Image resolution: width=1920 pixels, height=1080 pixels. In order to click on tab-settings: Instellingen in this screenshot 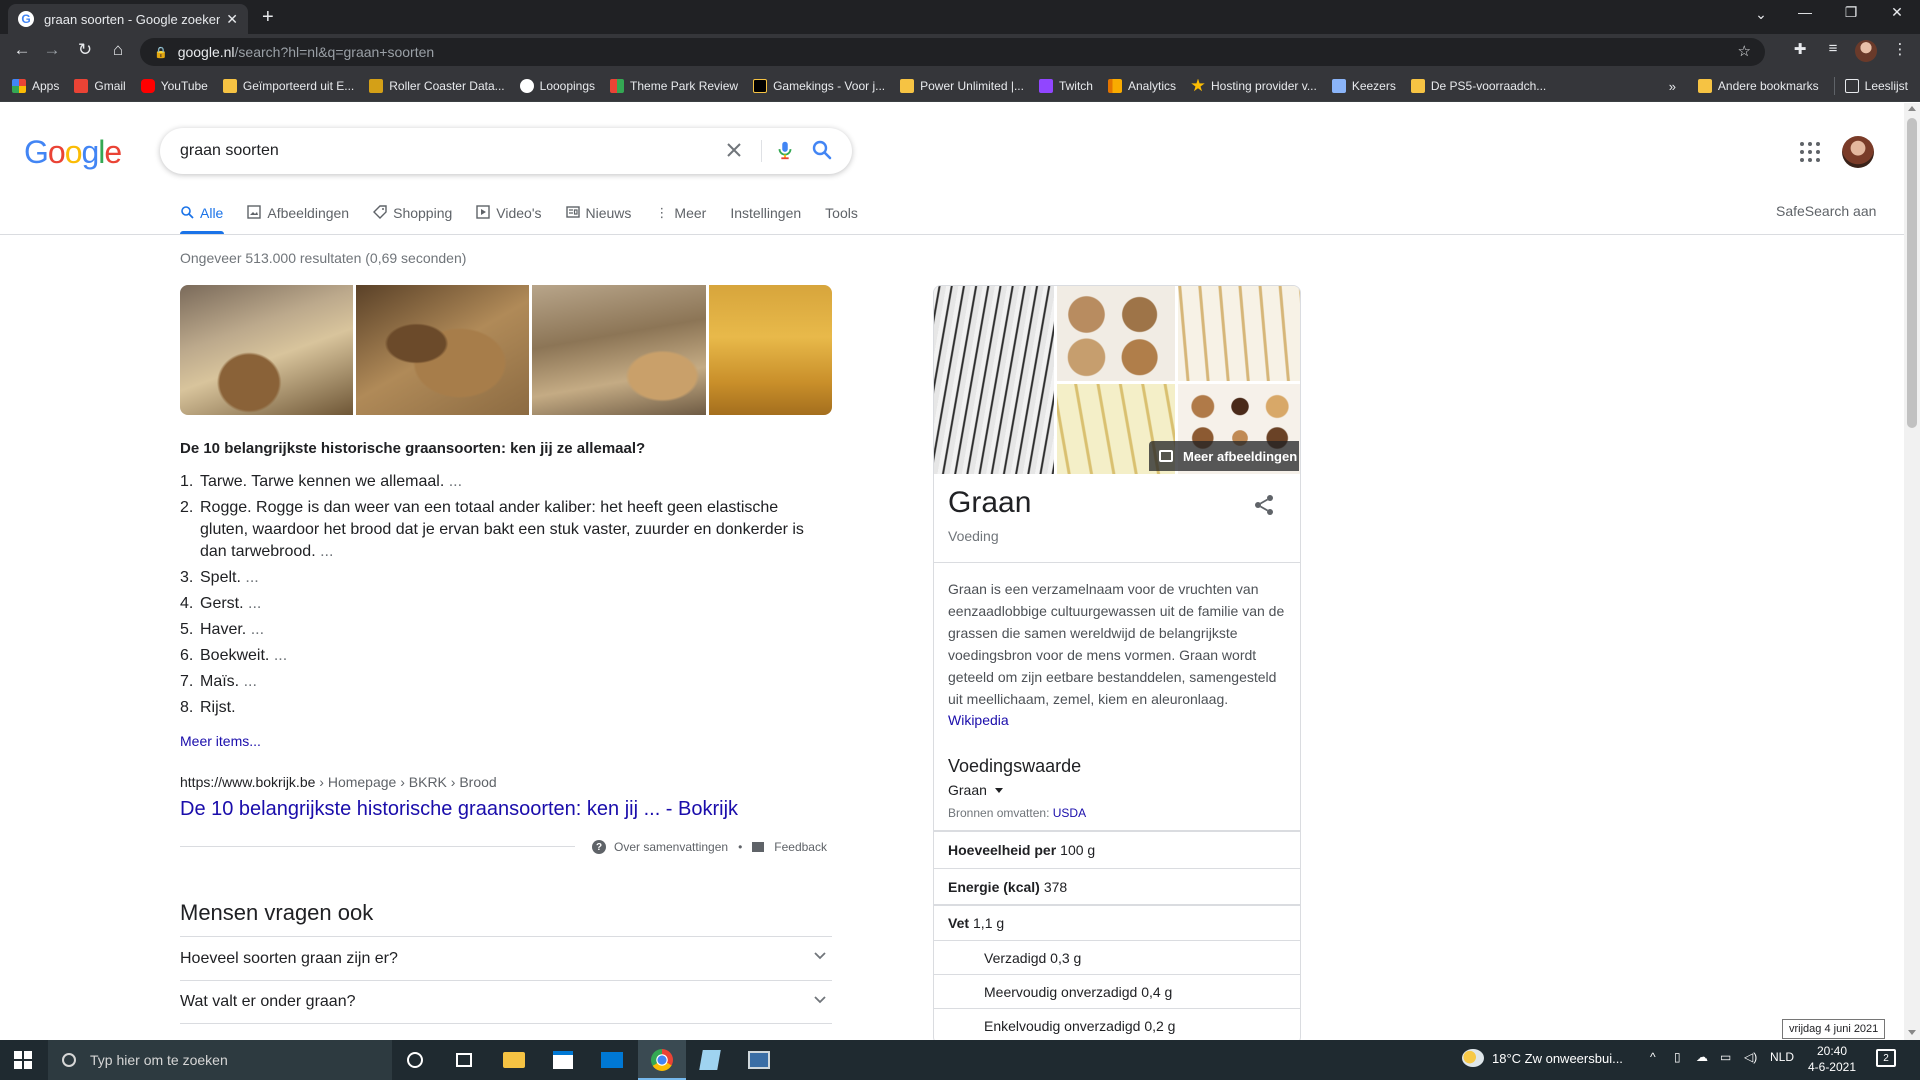, I will do `click(765, 213)`.